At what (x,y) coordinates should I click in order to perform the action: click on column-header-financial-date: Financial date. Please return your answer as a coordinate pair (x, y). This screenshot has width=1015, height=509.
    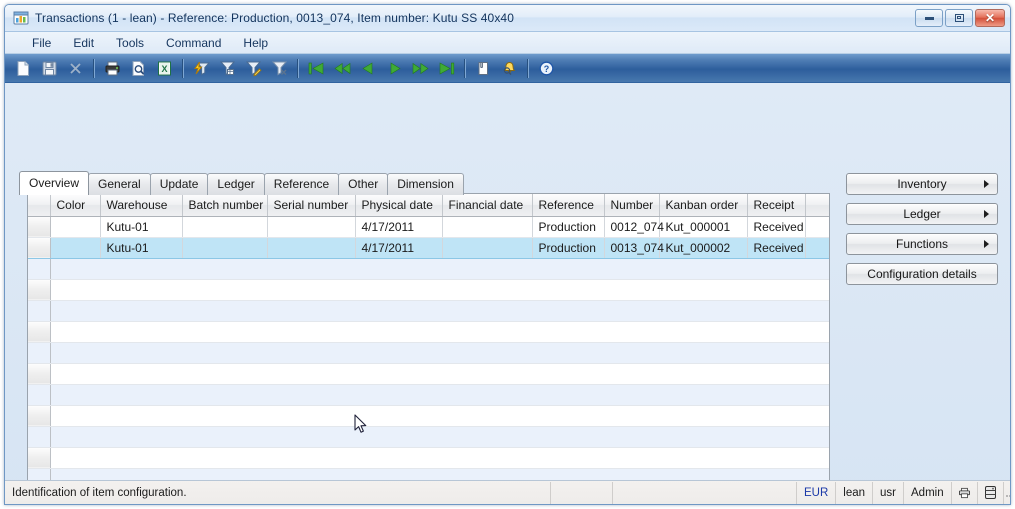
    Looking at the image, I should click on (487, 205).